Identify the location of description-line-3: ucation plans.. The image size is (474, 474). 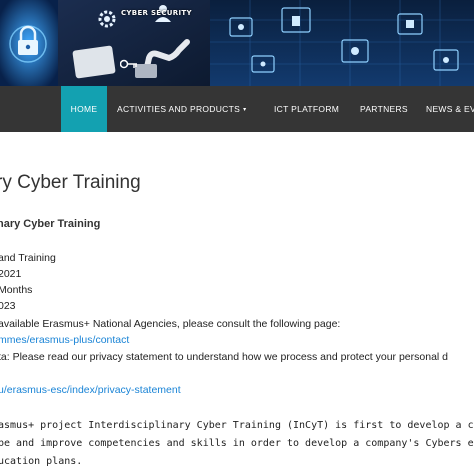
(41, 461).